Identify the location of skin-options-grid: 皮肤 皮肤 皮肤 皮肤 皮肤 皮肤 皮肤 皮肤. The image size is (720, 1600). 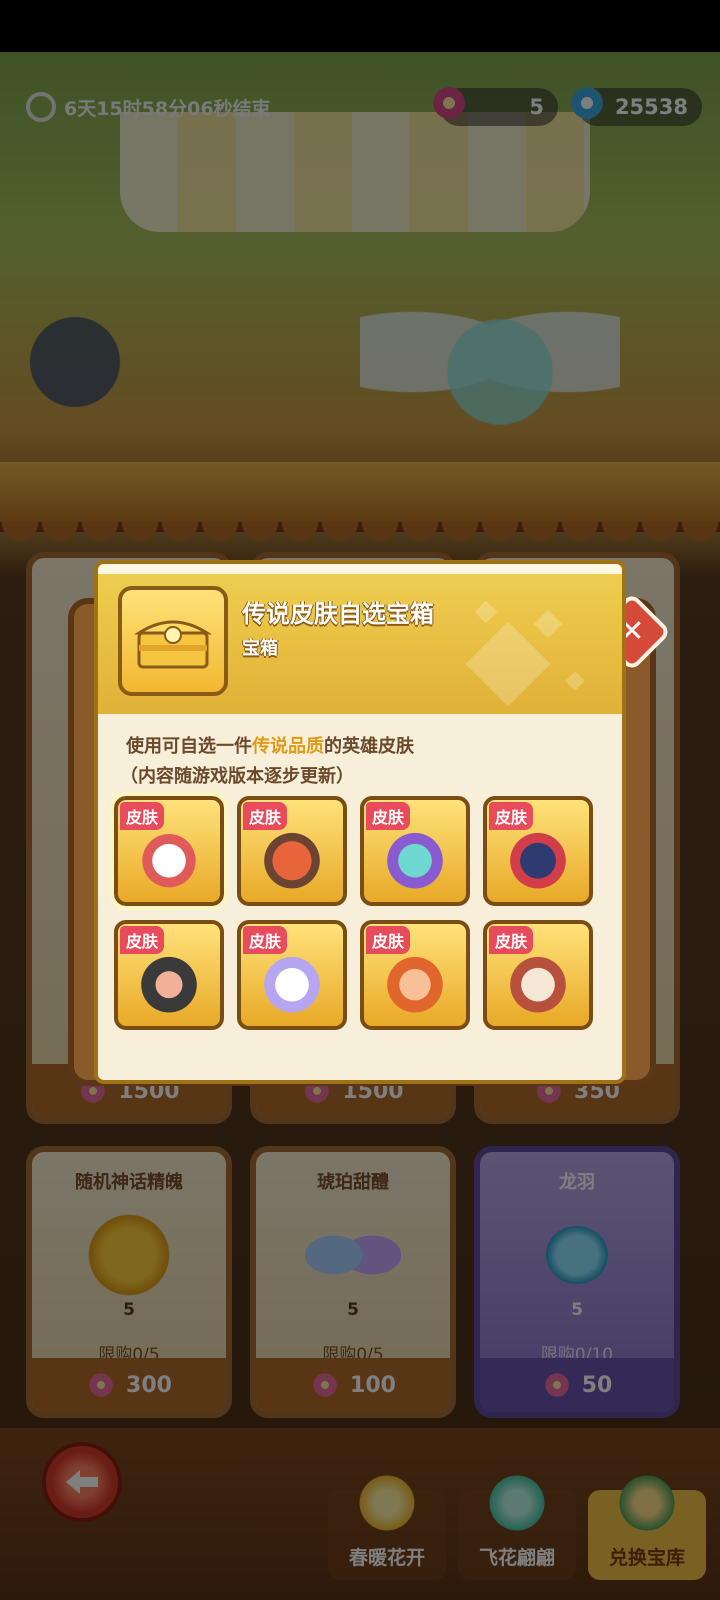
(352, 911).